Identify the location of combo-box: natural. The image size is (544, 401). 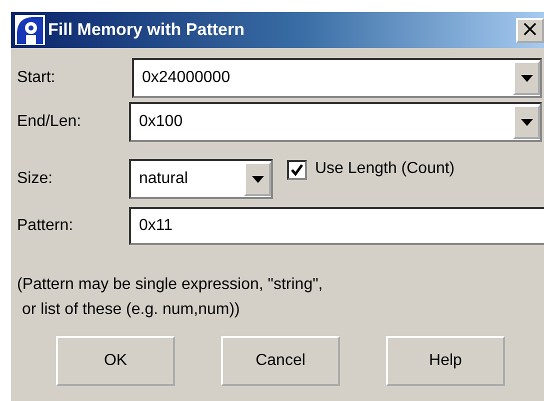
(201, 179).